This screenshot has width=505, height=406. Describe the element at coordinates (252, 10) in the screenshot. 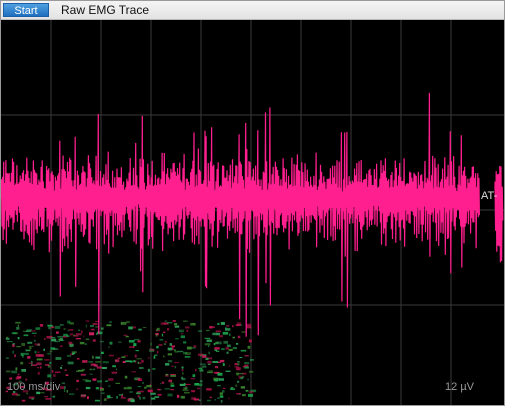

I see `toolbar: Start Raw EMG Trace` at that location.